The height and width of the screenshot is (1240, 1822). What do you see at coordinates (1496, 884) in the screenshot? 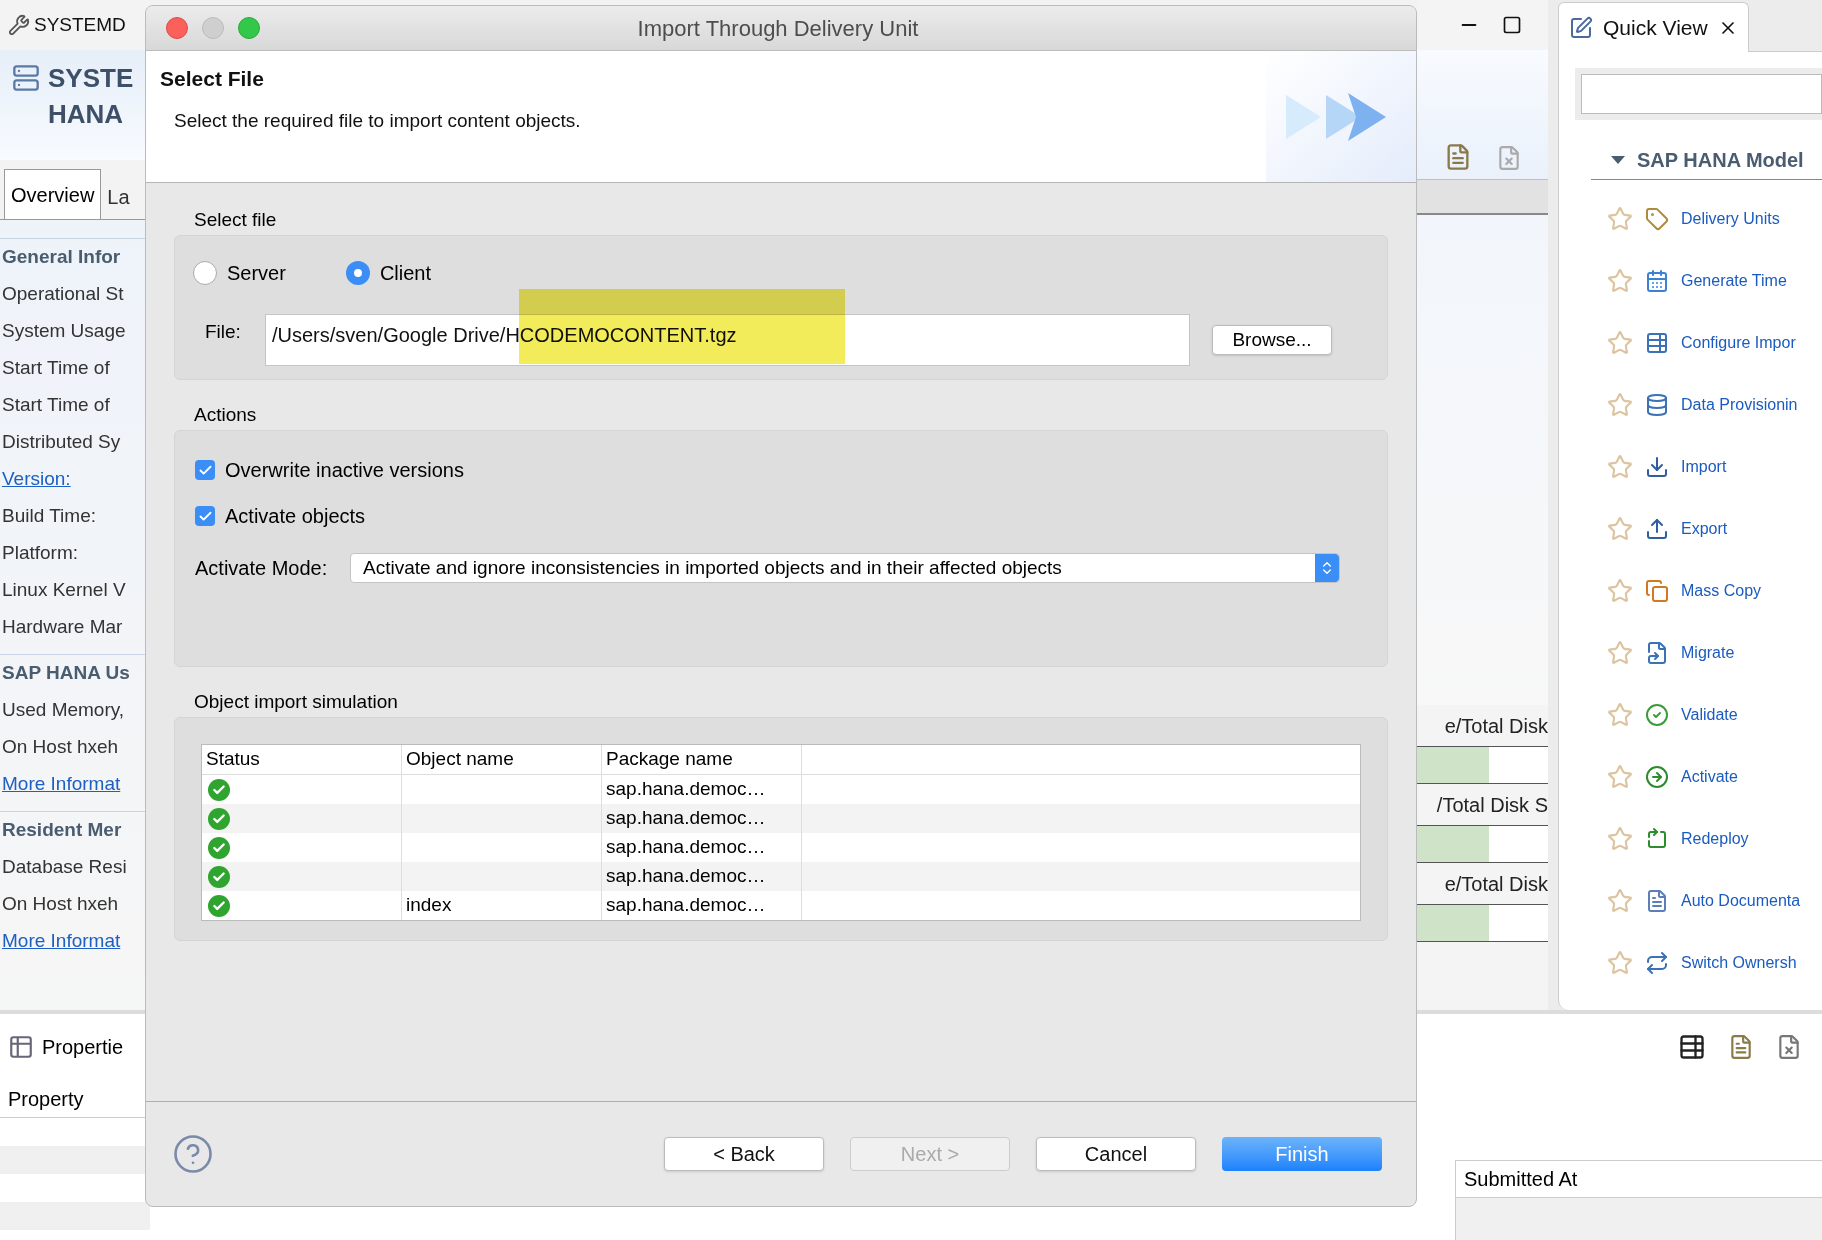
I see `disk-usage-label: e/Total Disk` at bounding box center [1496, 884].